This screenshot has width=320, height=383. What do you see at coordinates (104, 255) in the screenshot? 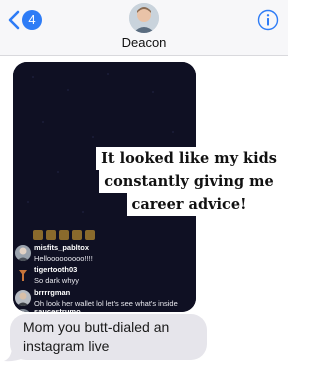
I see `live-comment: misfits_pabltox Hellooooooooo!!!!` at bounding box center [104, 255].